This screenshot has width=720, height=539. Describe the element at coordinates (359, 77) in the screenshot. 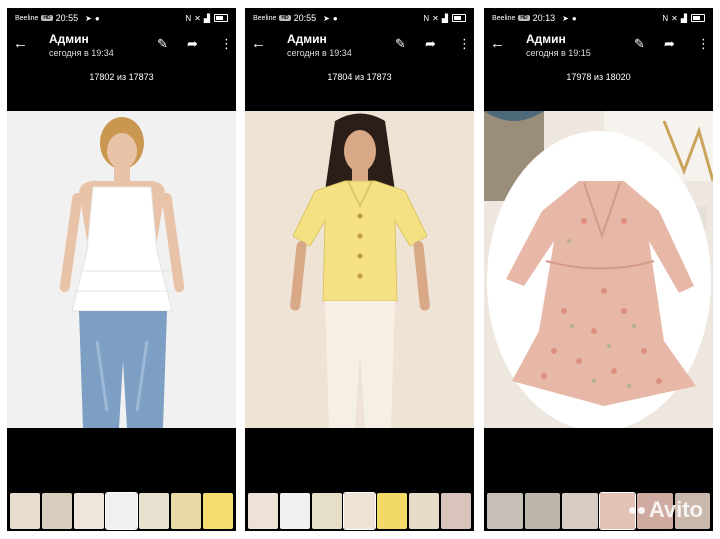

I see `photo-counter: 17804 из 17873` at that location.